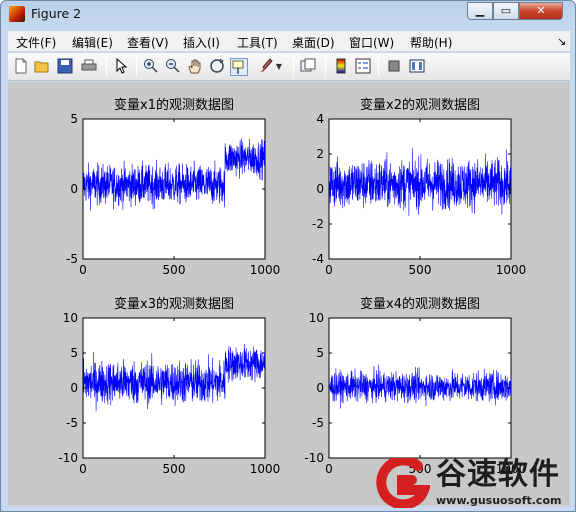 The height and width of the screenshot is (512, 576). I want to click on subplot-2: 变量x2的观测数据图 0 500 1000 -4 -2 0 2 4, so click(419, 187).